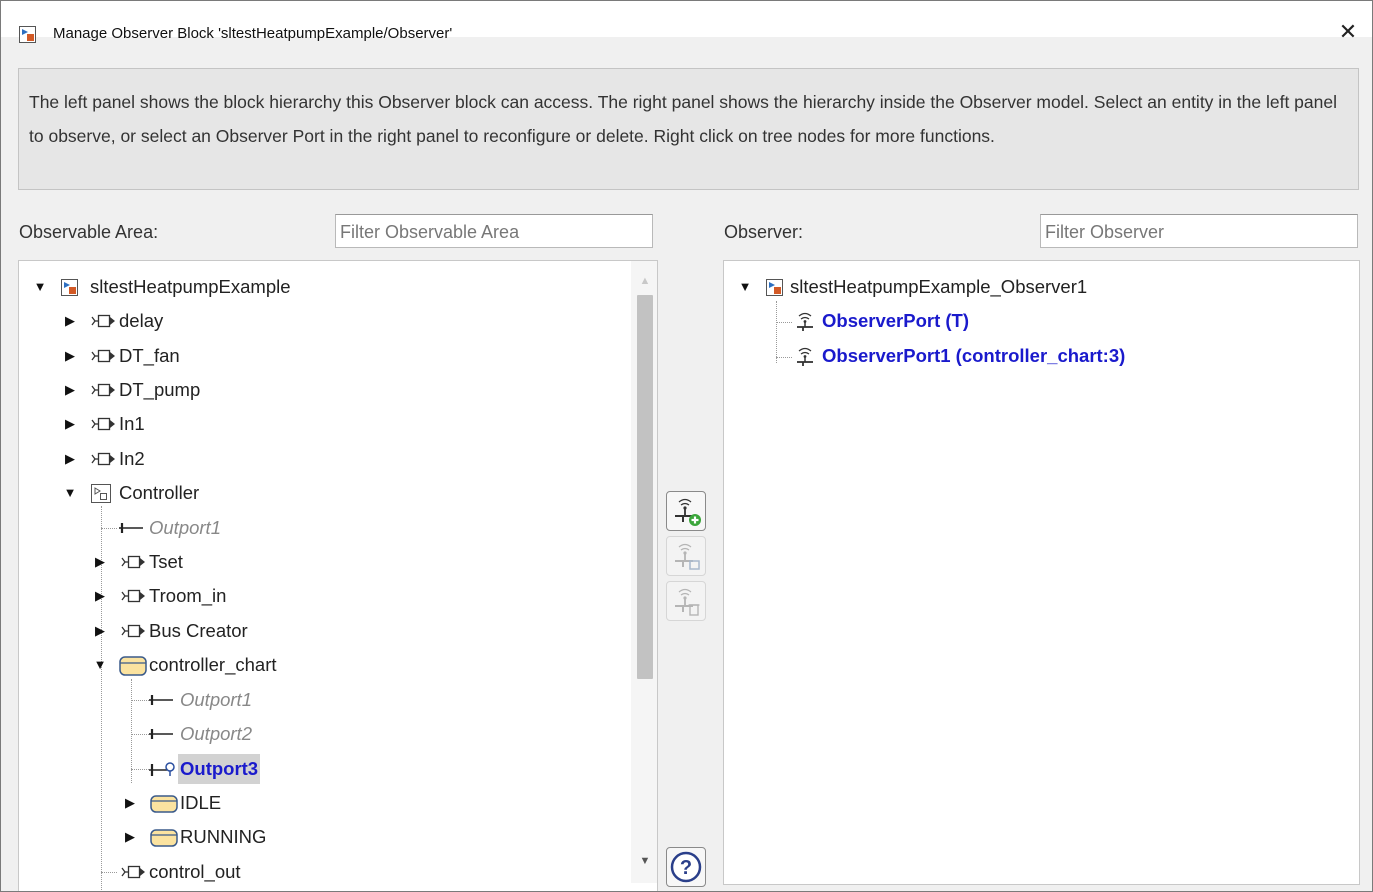  I want to click on observer-label: Observer:, so click(764, 232).